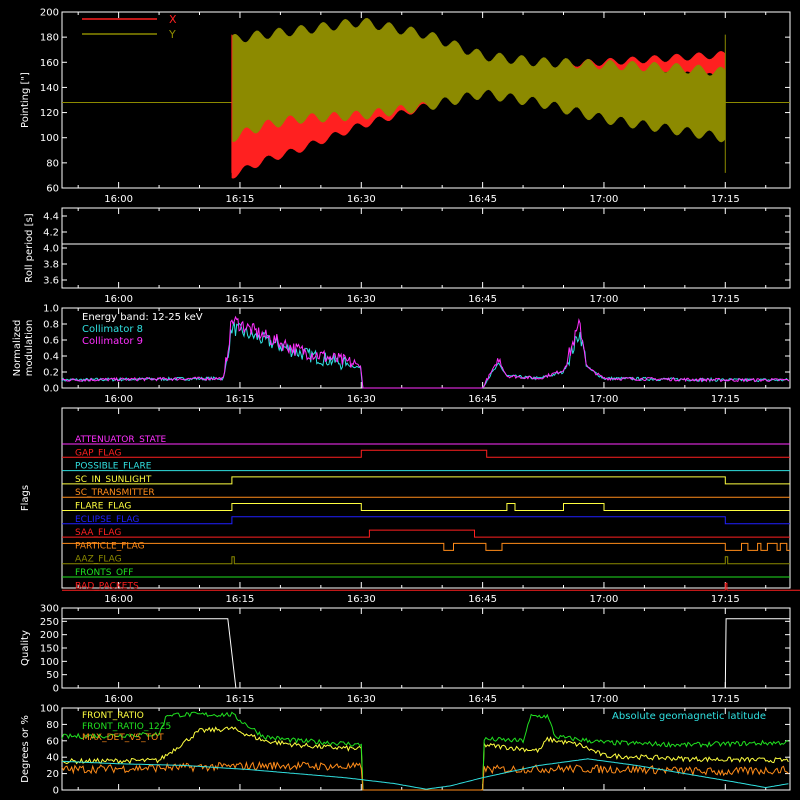 The height and width of the screenshot is (800, 800). I want to click on flag-label: ATTENUATOR_STATE, so click(121, 440).